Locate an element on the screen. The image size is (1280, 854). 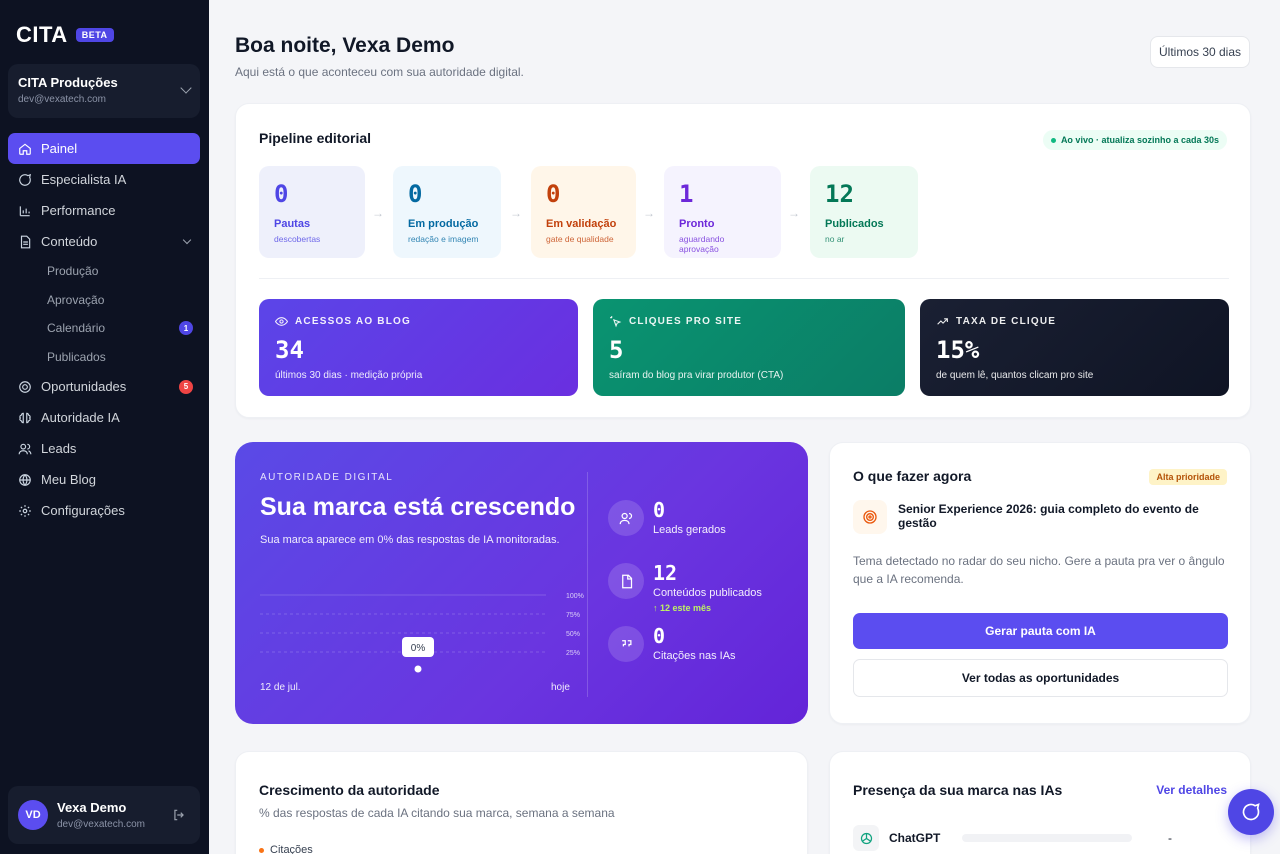
sidebar-item-oportunidades: Oportunidades 5 is located at coordinates (104, 386).